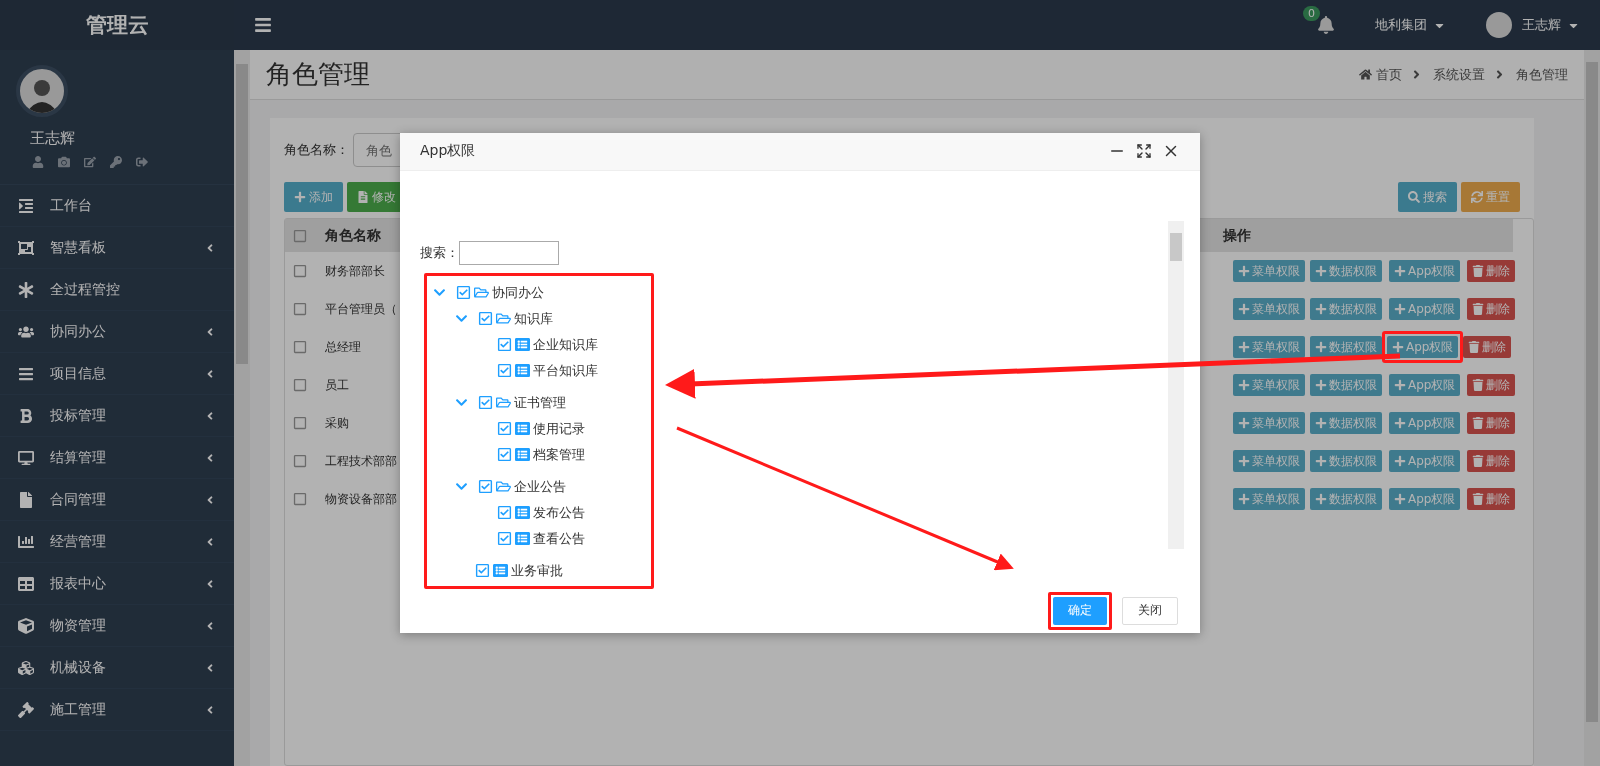  Describe the element at coordinates (117, 25) in the screenshot. I see `app-logo: 管理云` at that location.